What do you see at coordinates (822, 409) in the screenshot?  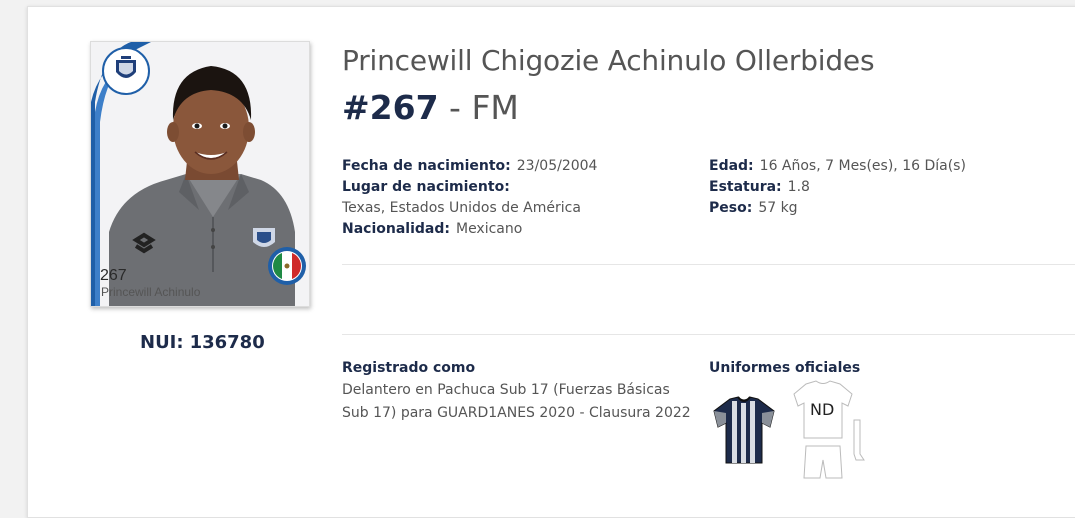 I see `away-kit-label: ND` at bounding box center [822, 409].